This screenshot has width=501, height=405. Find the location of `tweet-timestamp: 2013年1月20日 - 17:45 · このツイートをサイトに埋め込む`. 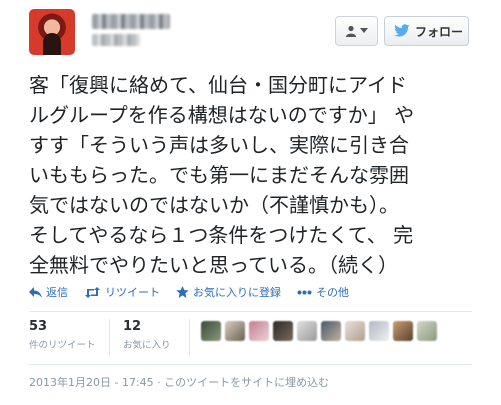

tweet-timestamp: 2013年1月20日 - 17:45 · このツイートをサイトに埋め込む is located at coordinates (179, 382).